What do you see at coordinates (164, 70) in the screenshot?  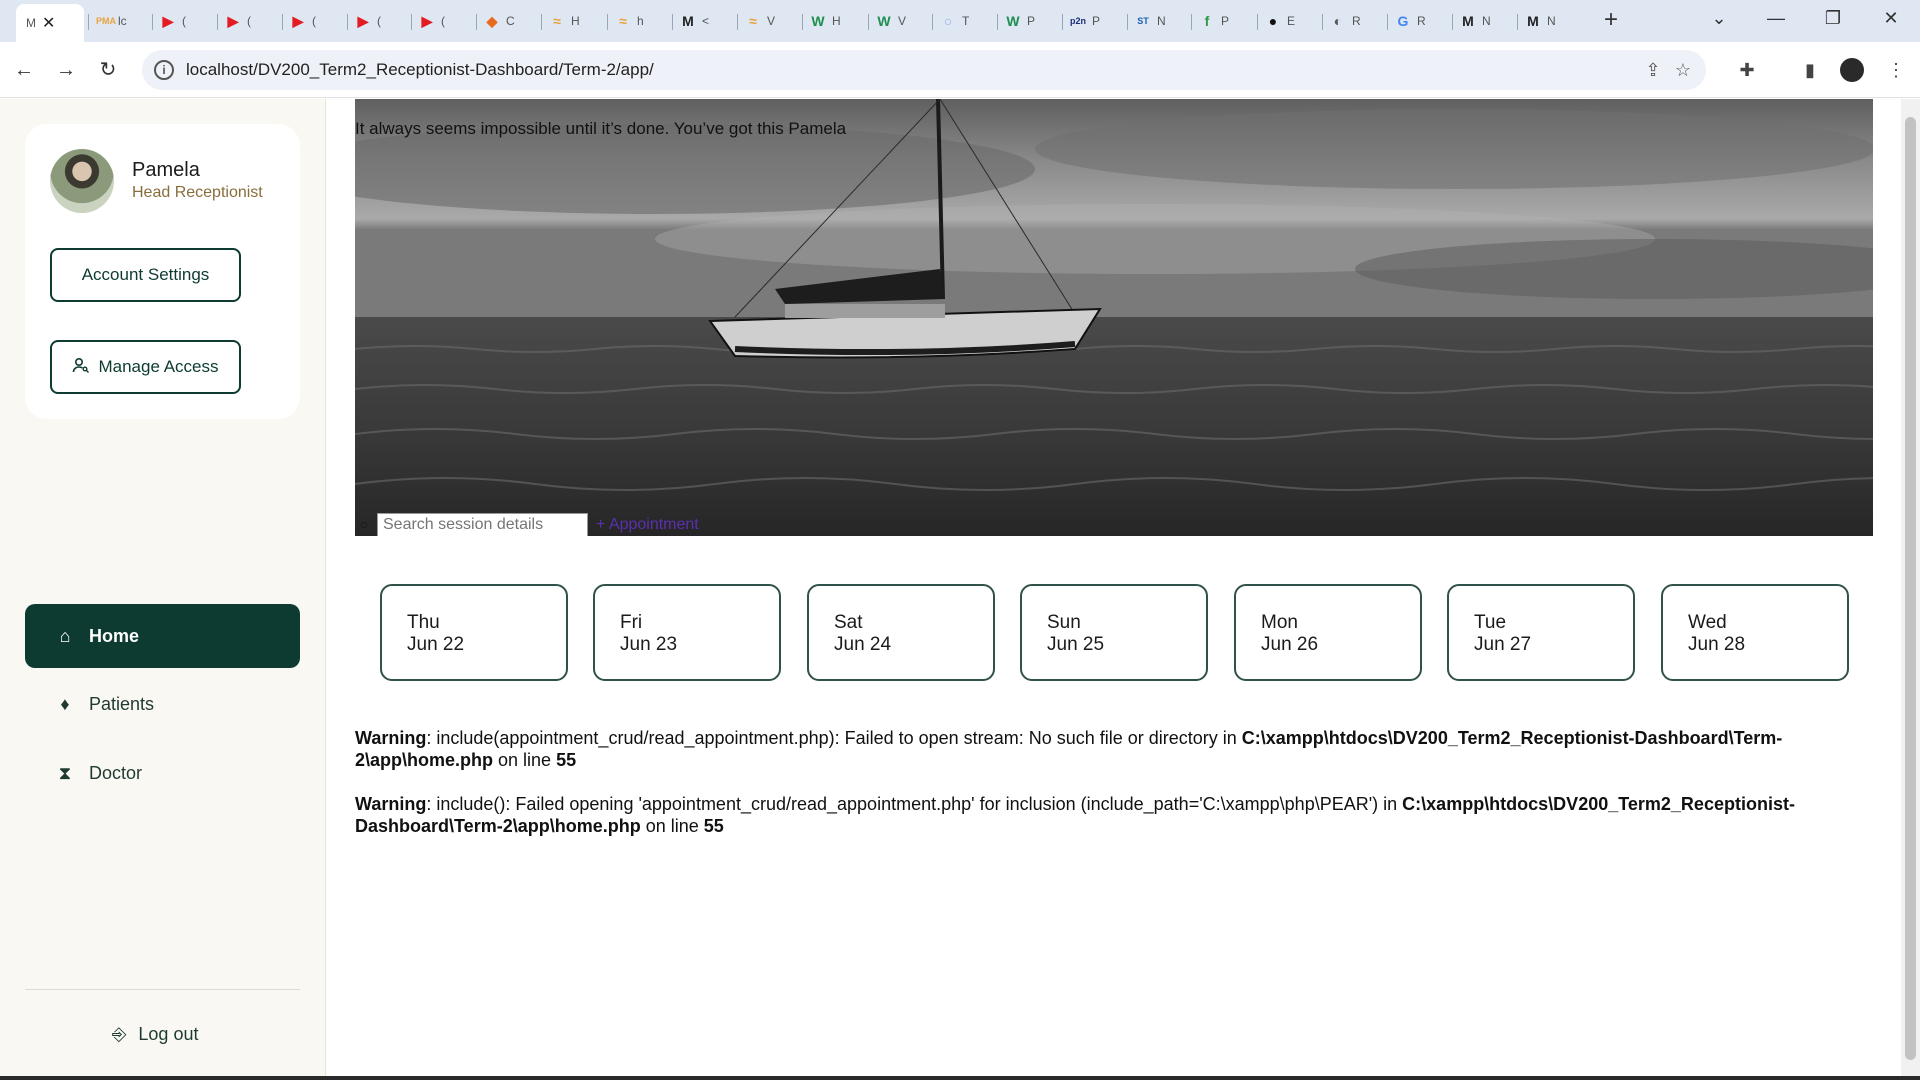 I see `site-info-icon: i` at bounding box center [164, 70].